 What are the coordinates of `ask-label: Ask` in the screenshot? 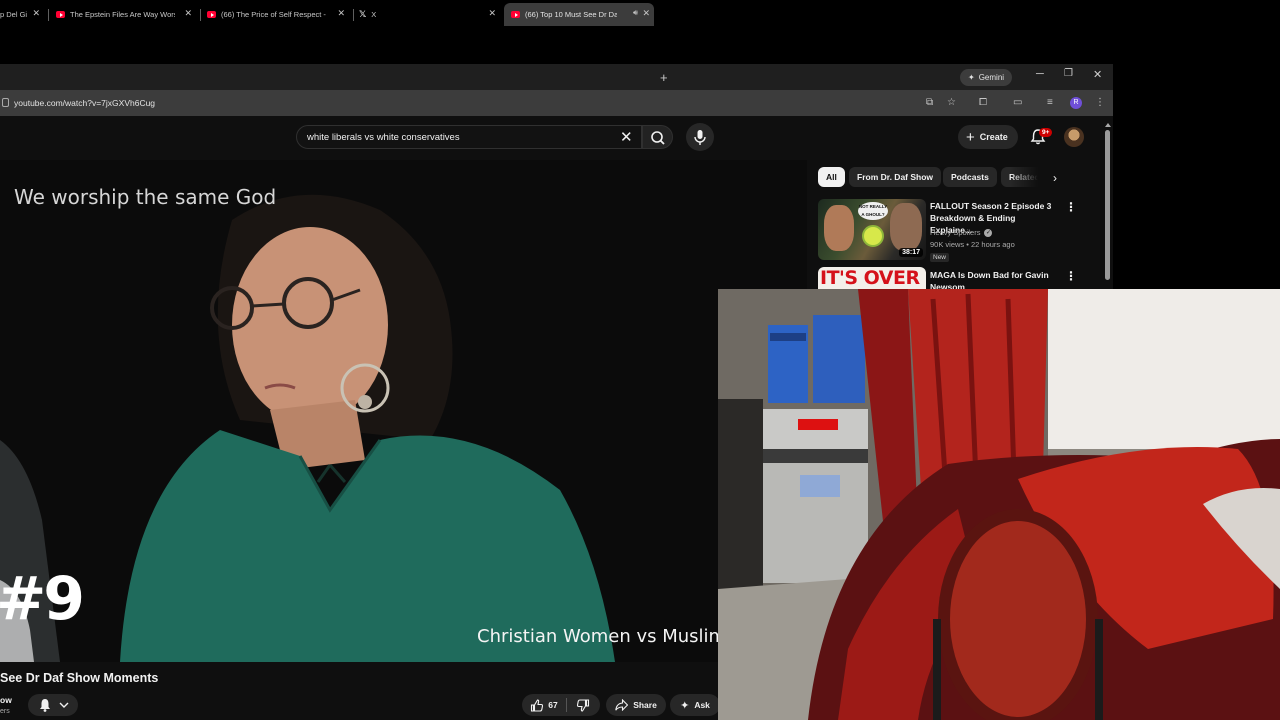 It's located at (702, 705).